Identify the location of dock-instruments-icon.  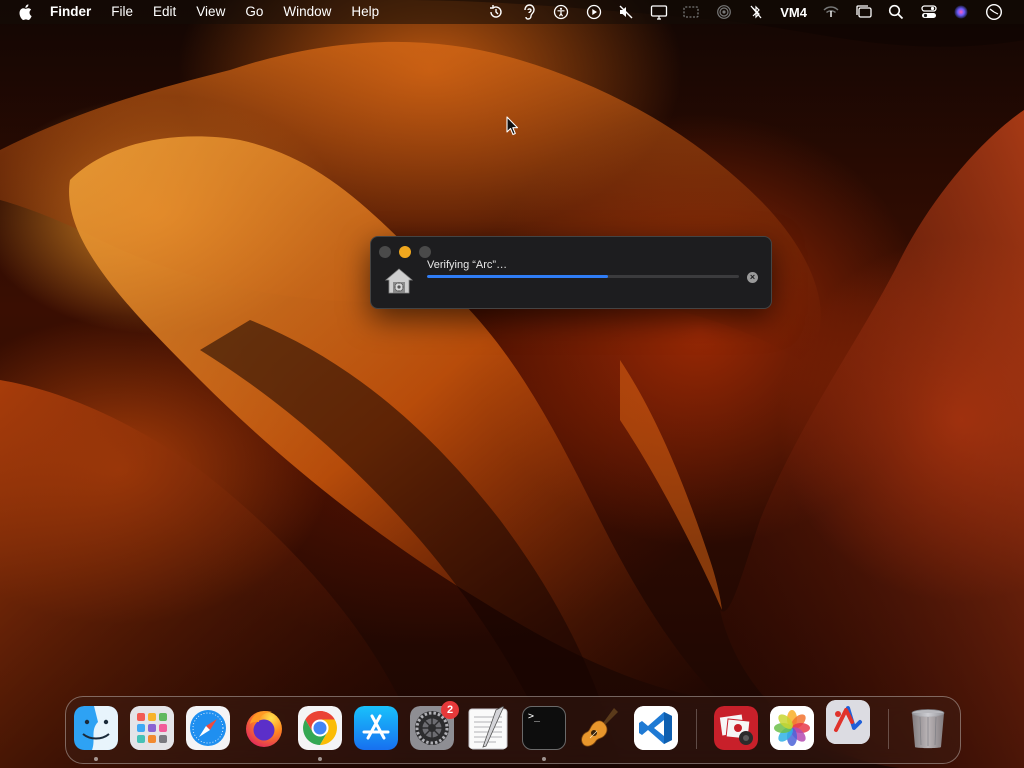
(848, 722).